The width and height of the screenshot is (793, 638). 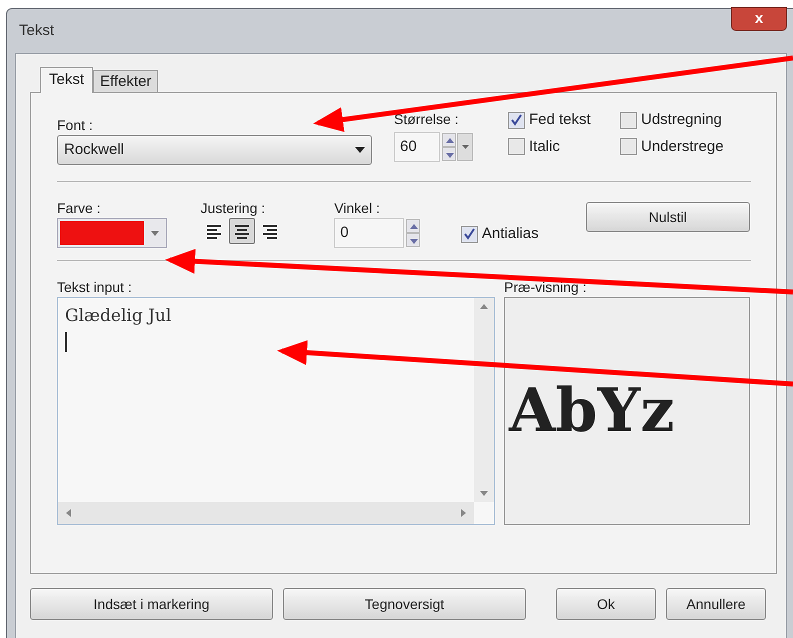 What do you see at coordinates (606, 604) in the screenshot?
I see `dialog-button: Ok` at bounding box center [606, 604].